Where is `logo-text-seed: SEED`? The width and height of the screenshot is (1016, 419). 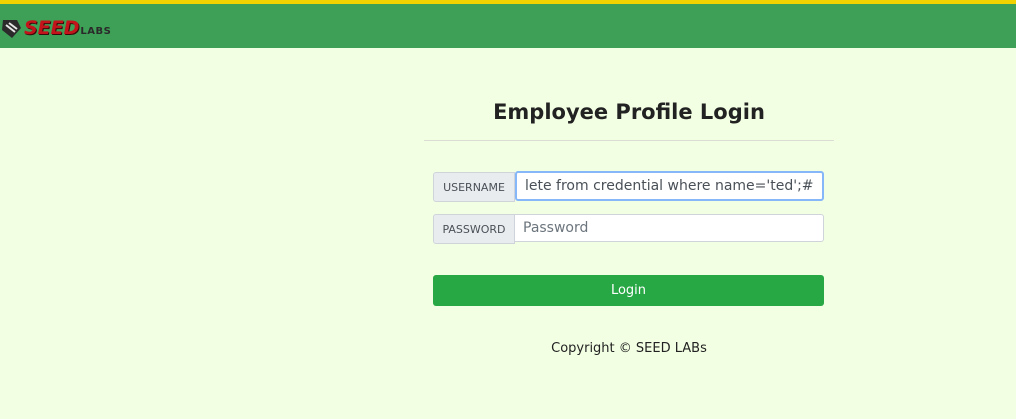
logo-text-seed: SEED is located at coordinates (52, 28).